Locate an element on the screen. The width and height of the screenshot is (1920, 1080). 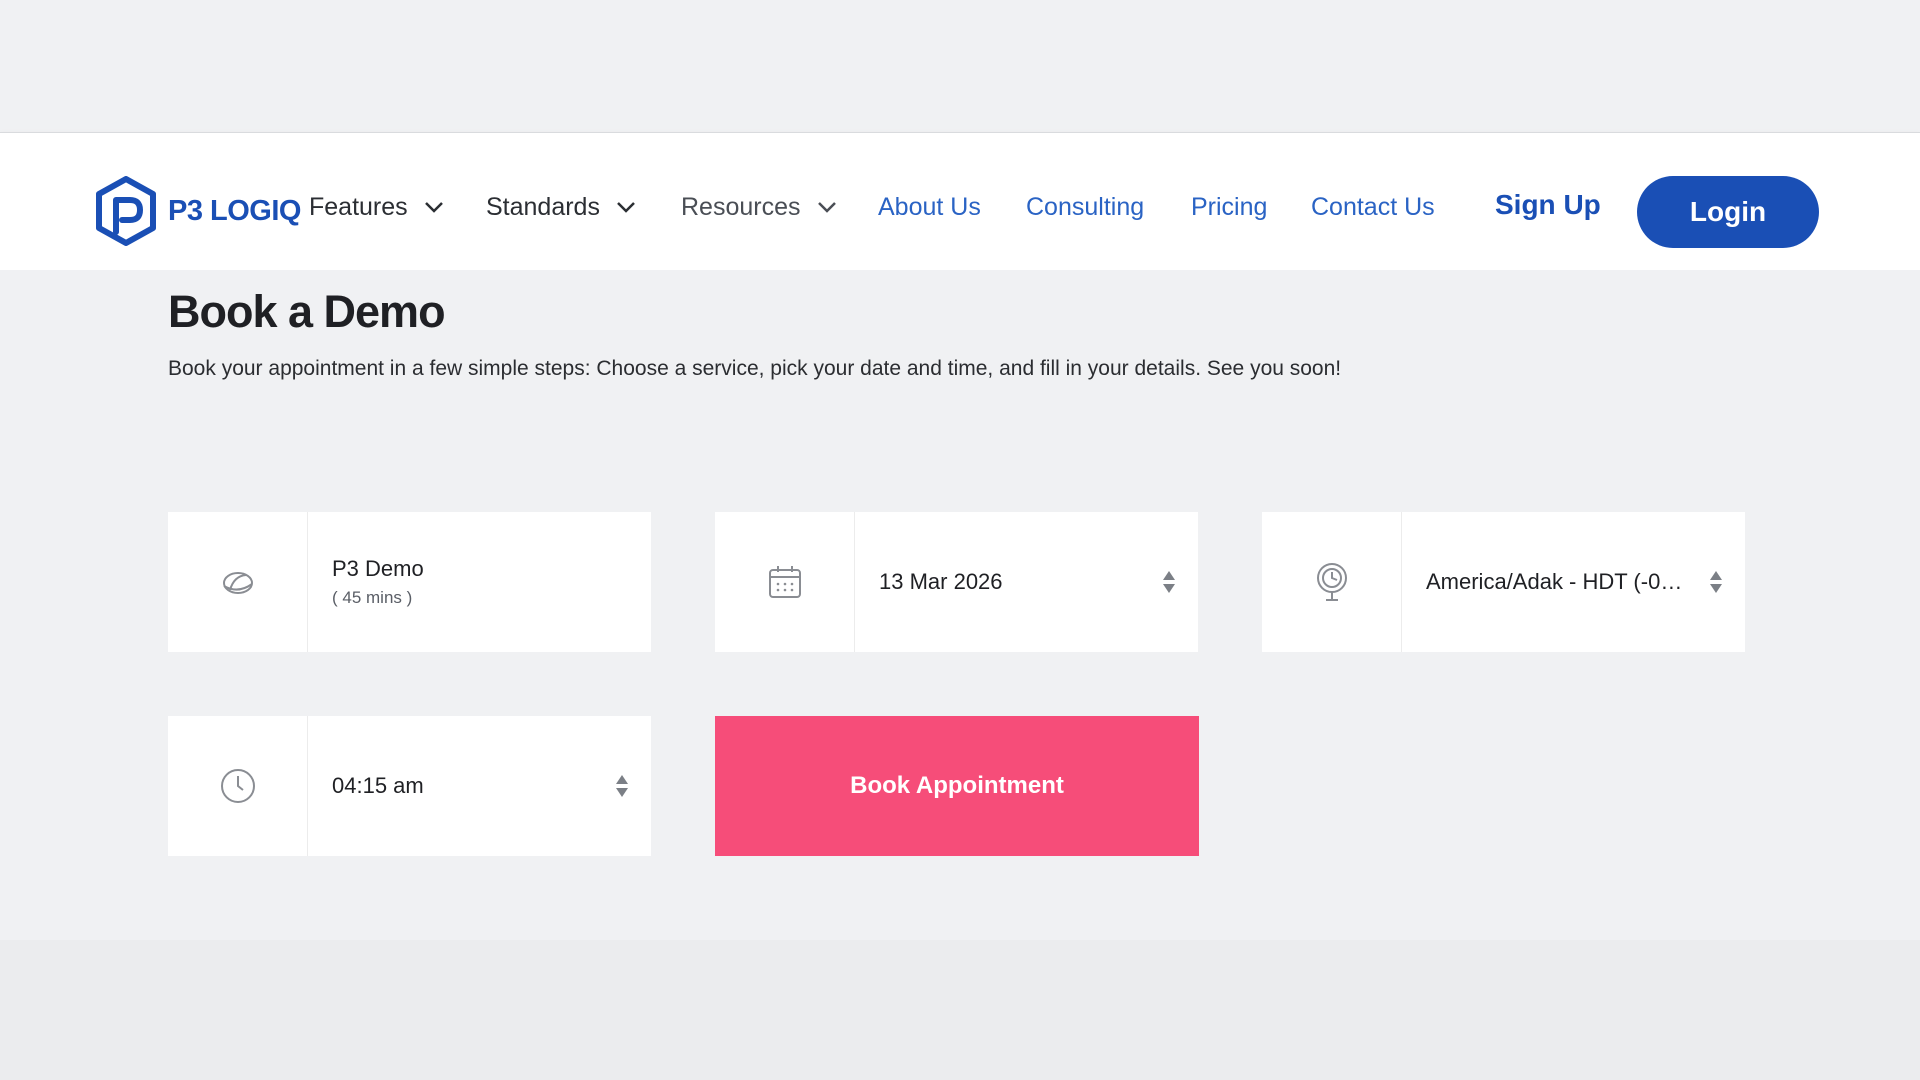
brand-name: P3 LOGIQ is located at coordinates (234, 210).